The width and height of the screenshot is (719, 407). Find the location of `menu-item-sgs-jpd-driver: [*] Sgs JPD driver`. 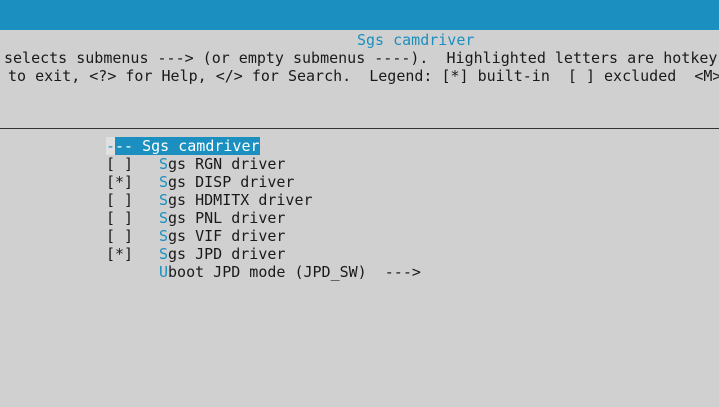

menu-item-sgs-jpd-driver: [*] Sgs JPD driver is located at coordinates (263, 254).